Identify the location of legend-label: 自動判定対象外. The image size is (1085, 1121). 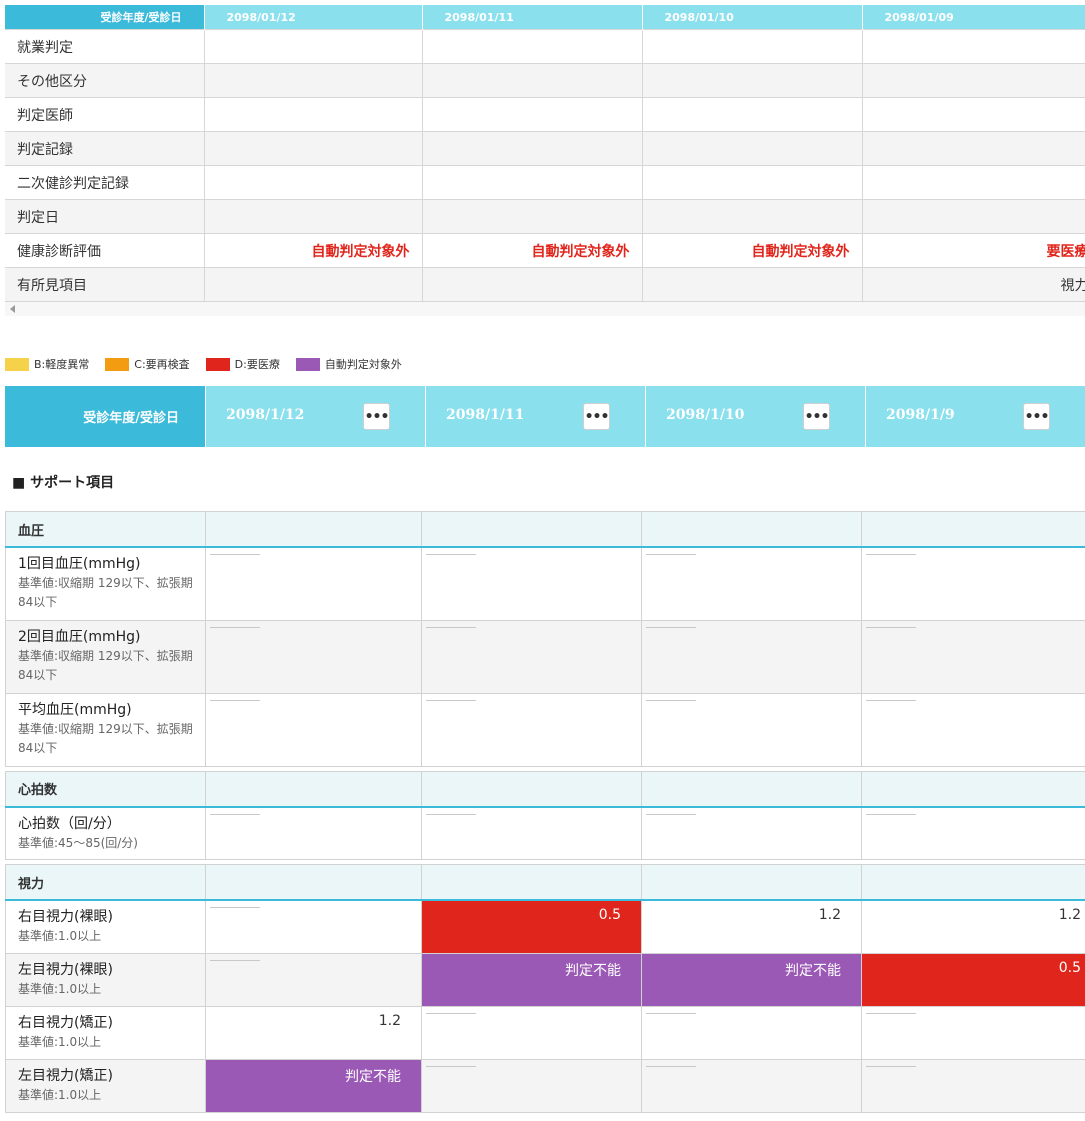
(363, 364).